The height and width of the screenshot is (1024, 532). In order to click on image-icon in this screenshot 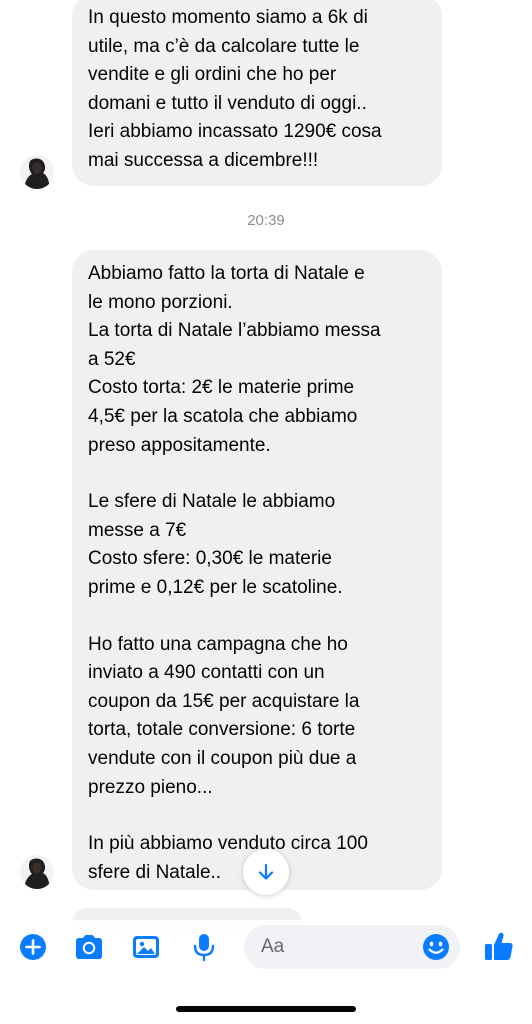, I will do `click(146, 947)`.